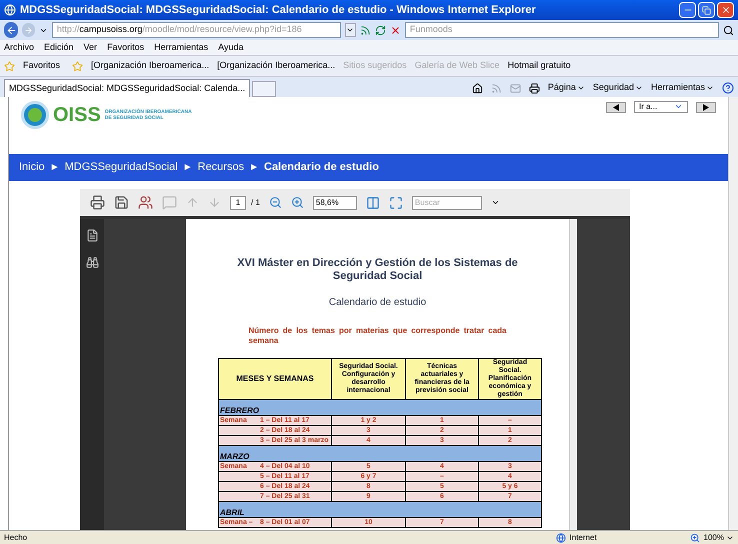  Describe the element at coordinates (32, 167) in the screenshot. I see `breadcrumb-link: Inicio` at that location.